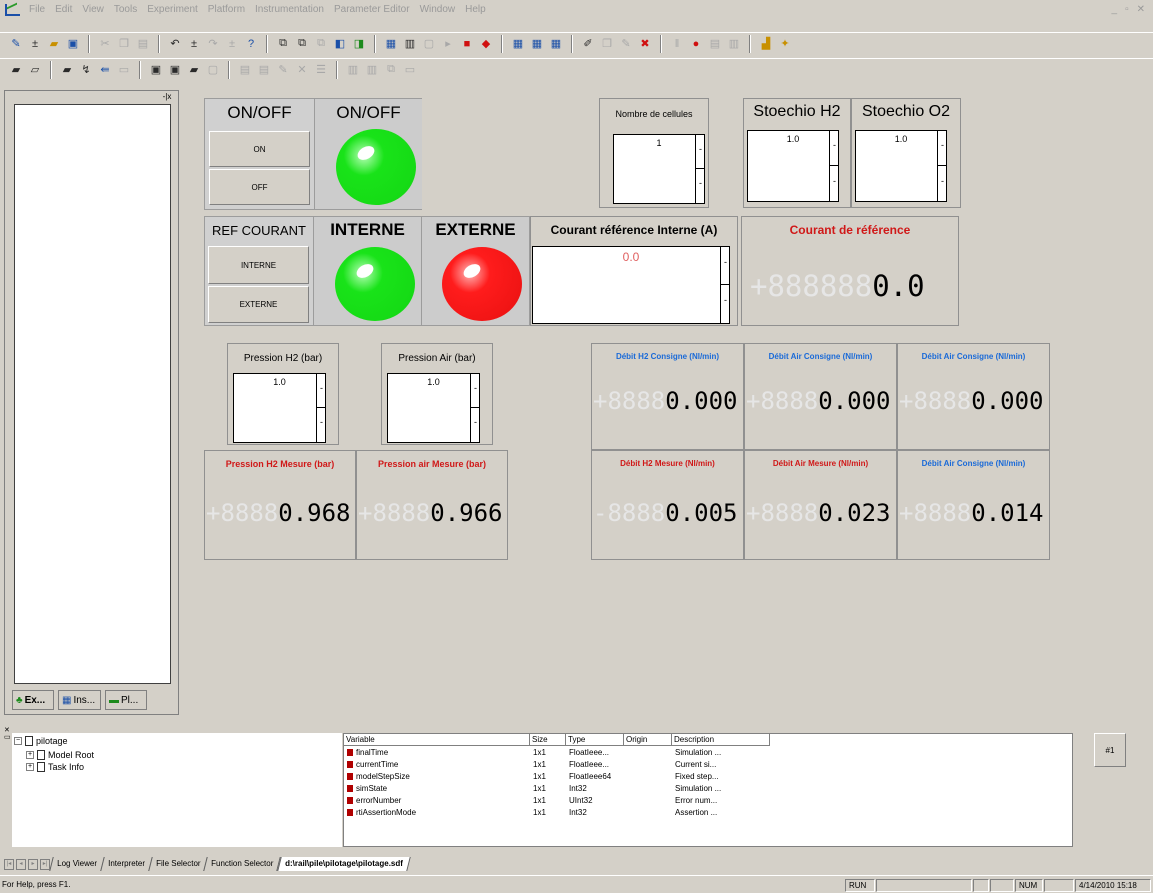 This screenshot has width=1153, height=893. What do you see at coordinates (18, 741) in the screenshot?
I see `collapse-icon: −` at bounding box center [18, 741].